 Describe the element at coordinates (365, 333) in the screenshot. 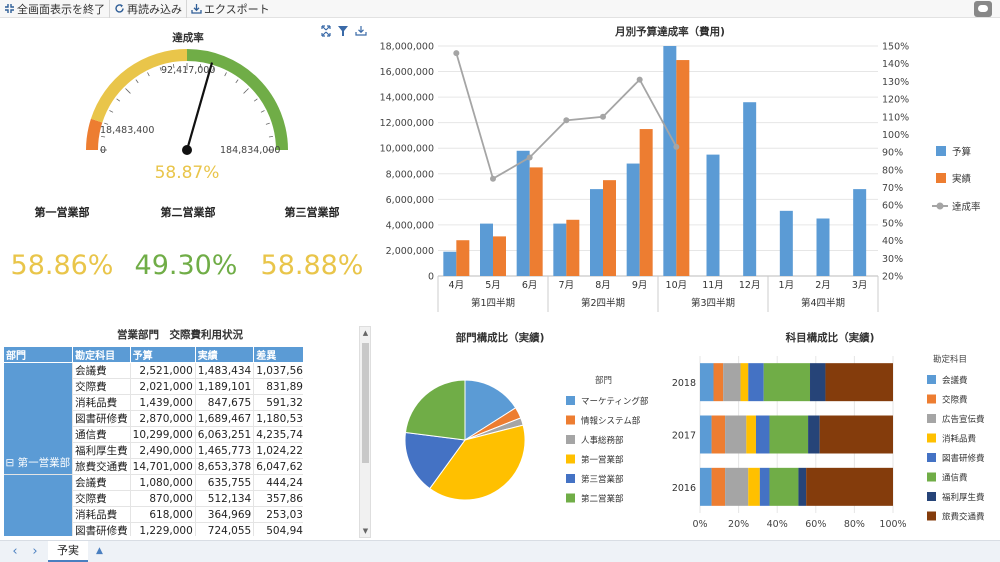

I see `scroll-up-icon: ▲` at that location.